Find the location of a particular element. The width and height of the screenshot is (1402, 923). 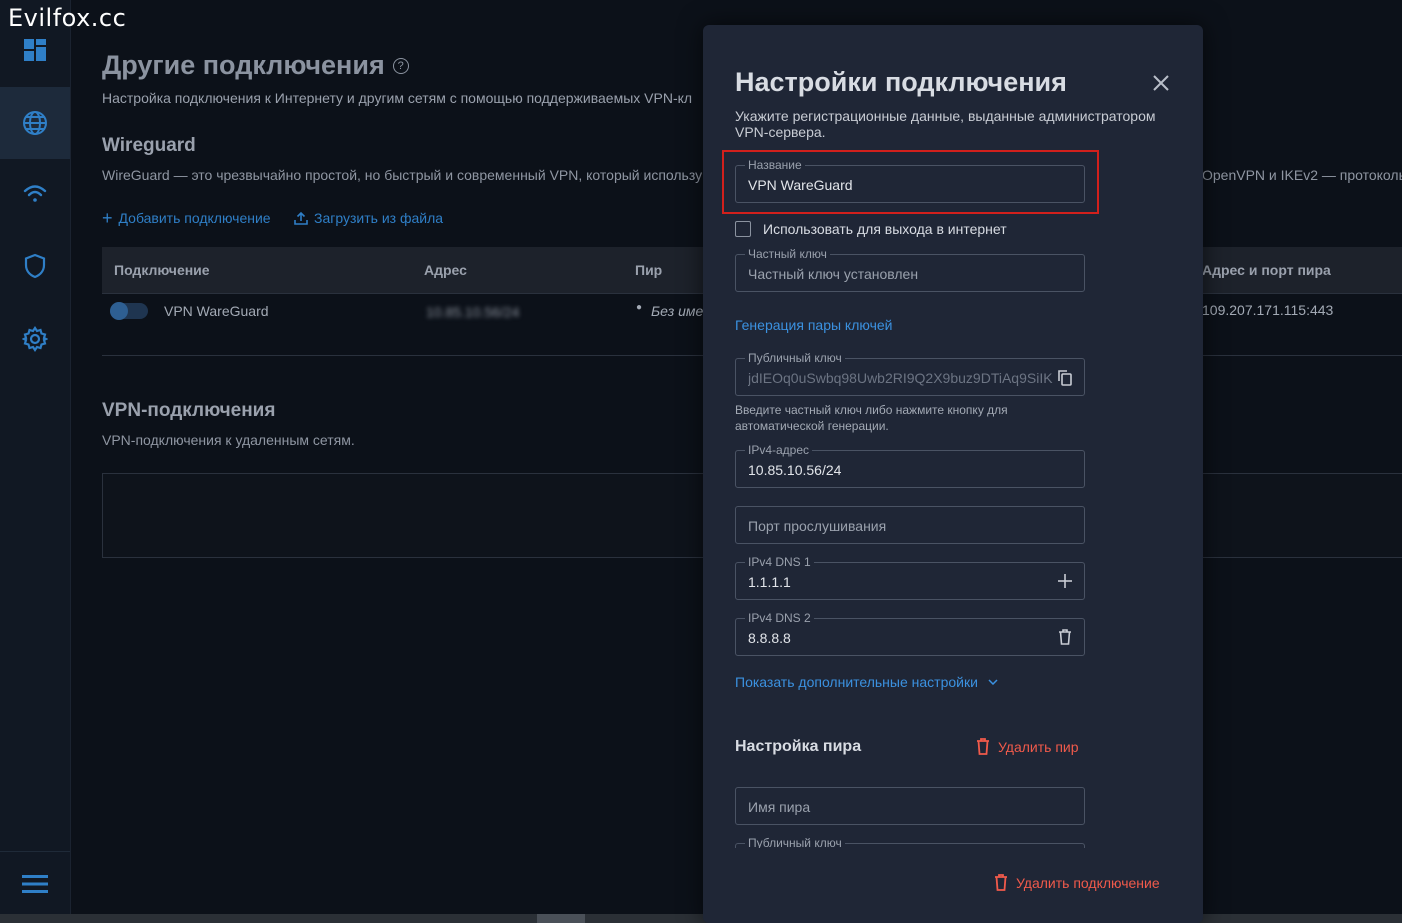

delete-dns-button is located at coordinates (1065, 637).